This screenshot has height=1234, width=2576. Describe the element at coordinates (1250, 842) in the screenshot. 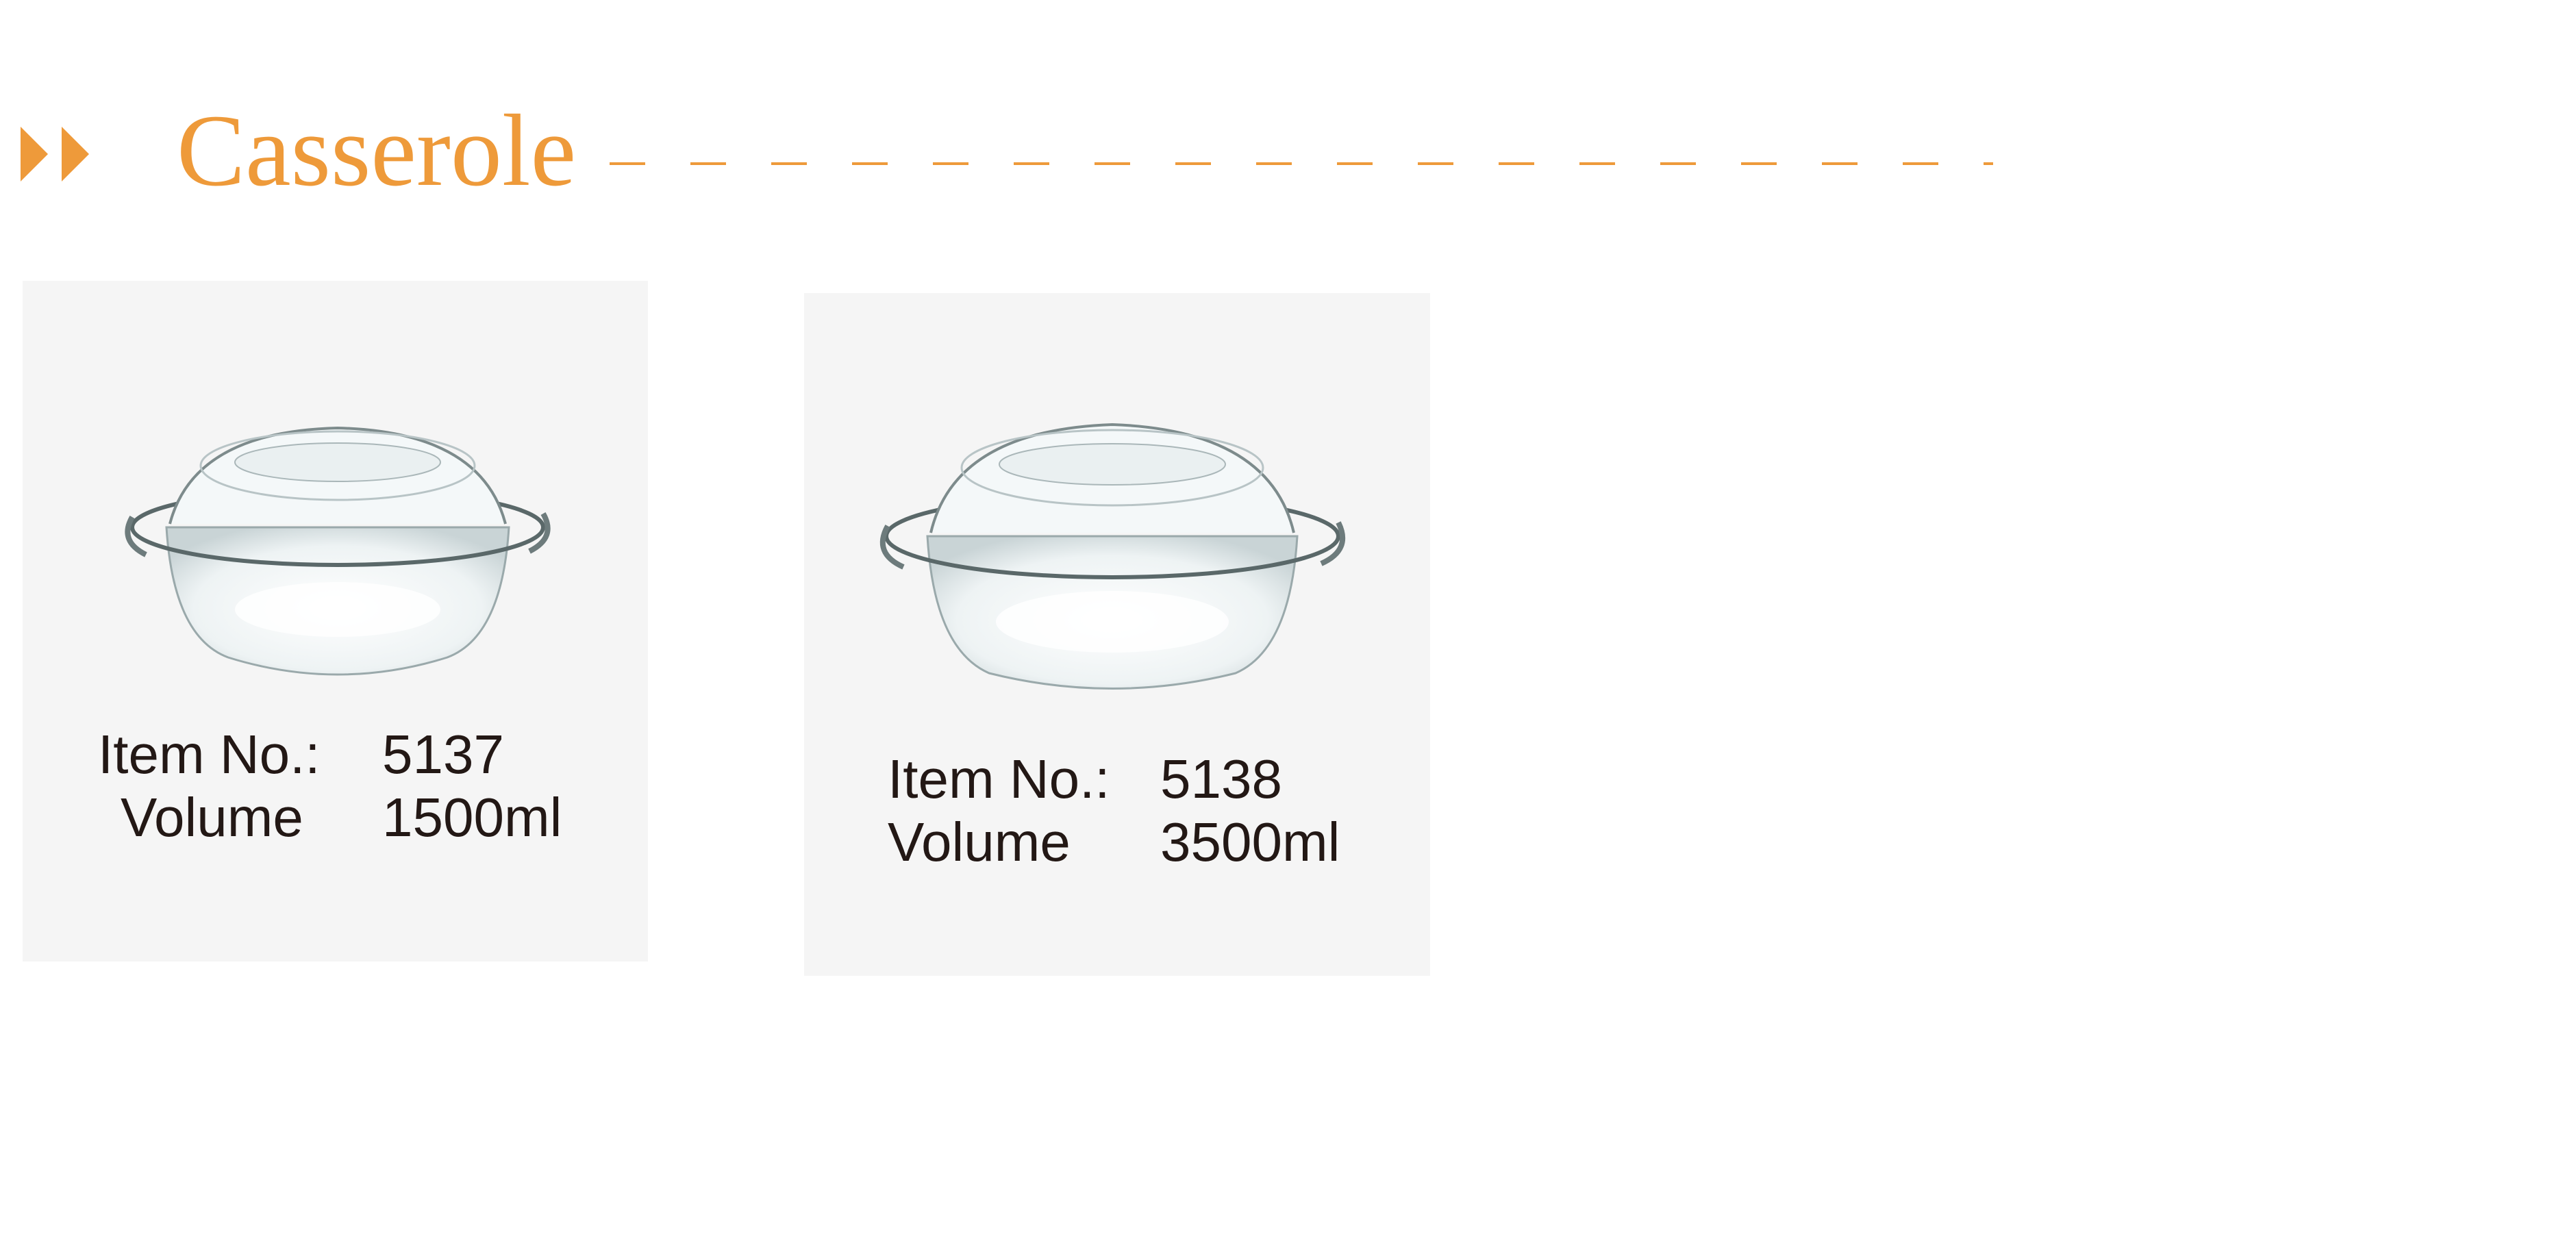

I see `volume-value: 3500ml` at that location.